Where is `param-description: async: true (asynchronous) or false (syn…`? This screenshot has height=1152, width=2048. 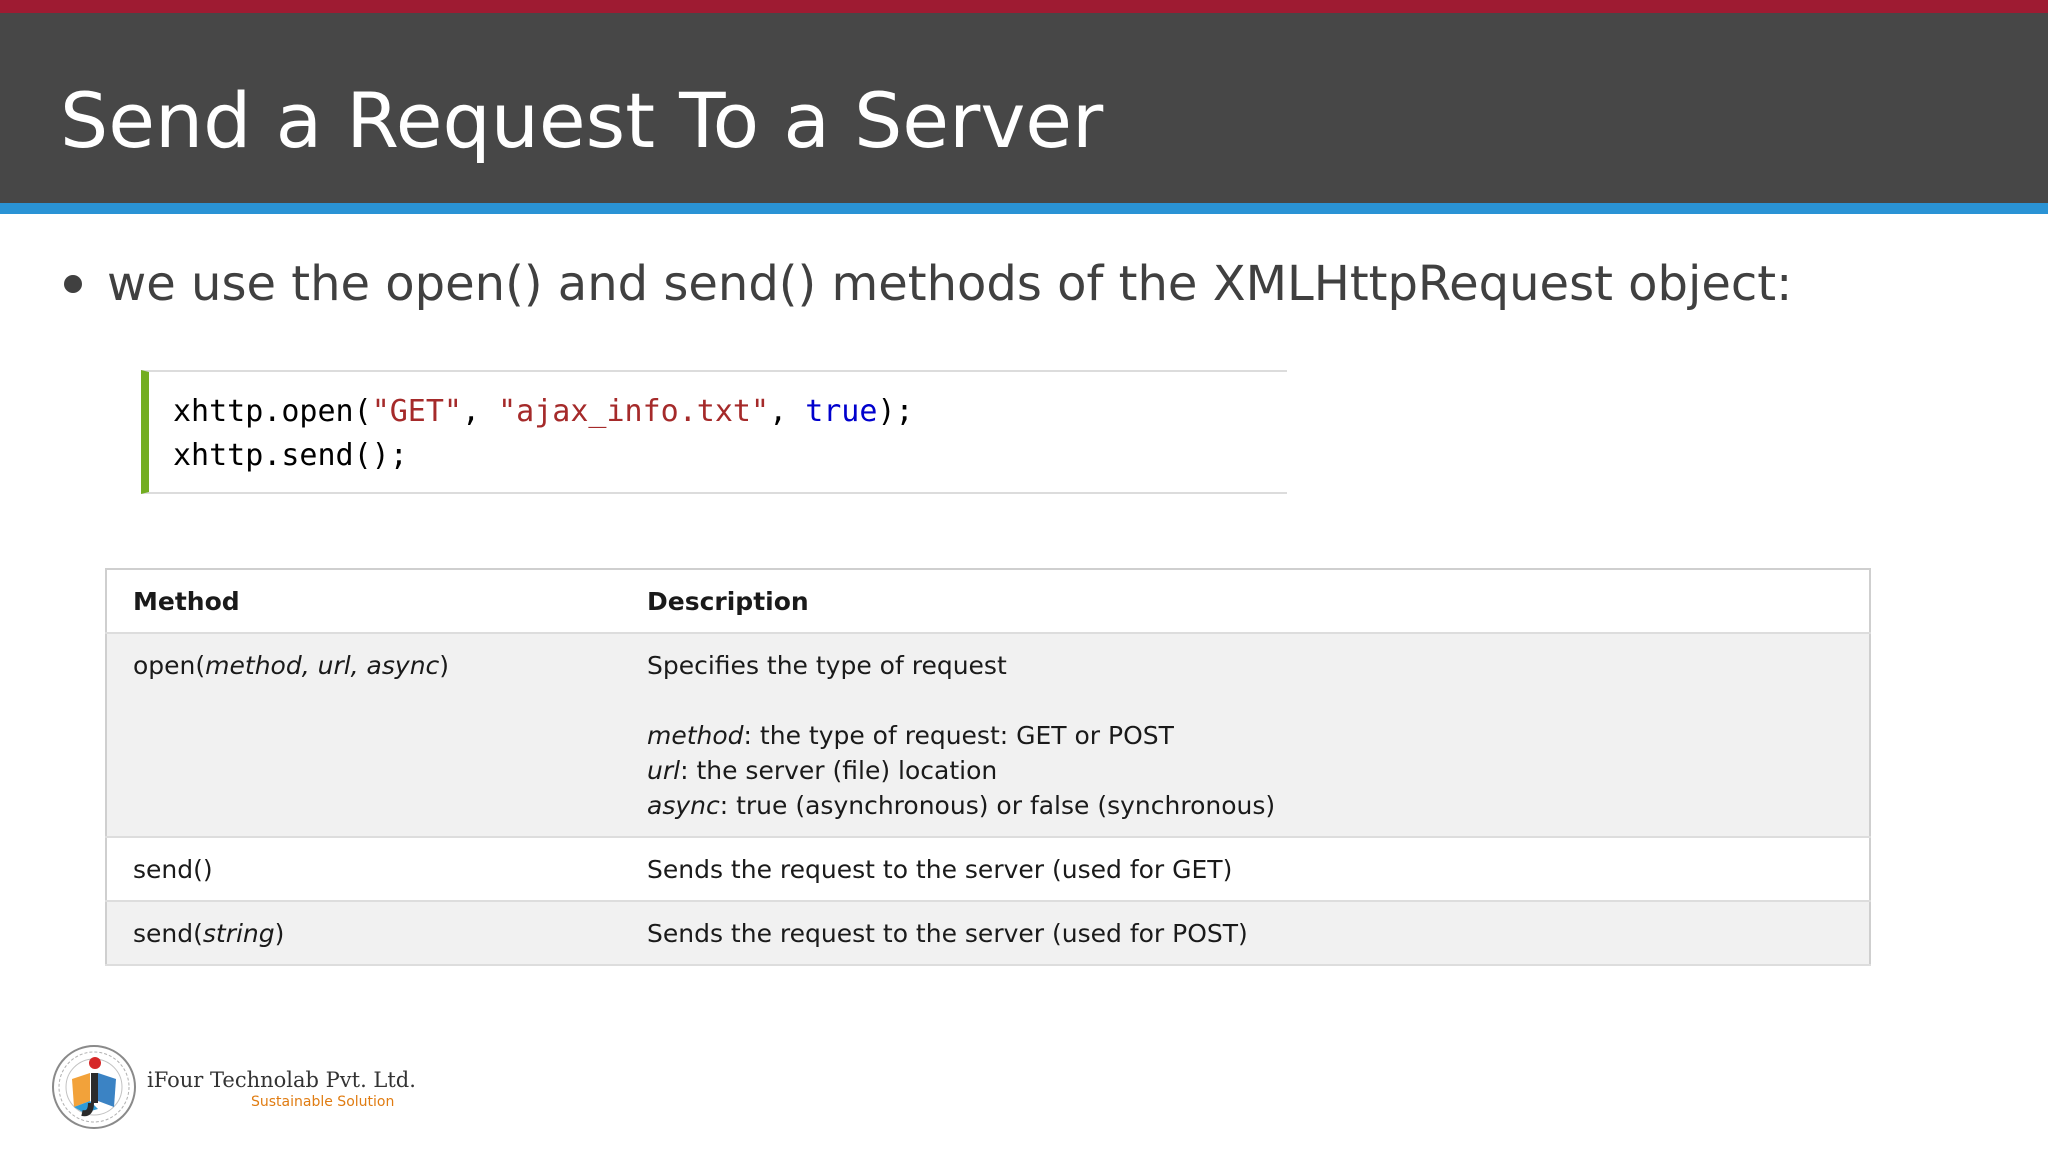 param-description: async: true (asynchronous) or false (syn… is located at coordinates (1258, 805).